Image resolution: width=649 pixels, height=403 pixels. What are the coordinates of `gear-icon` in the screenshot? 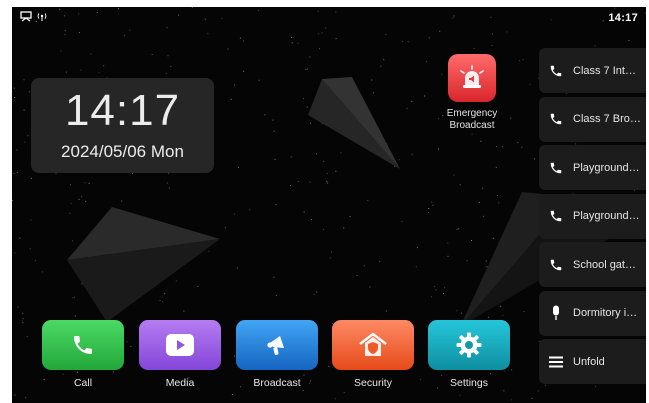 It's located at (469, 345).